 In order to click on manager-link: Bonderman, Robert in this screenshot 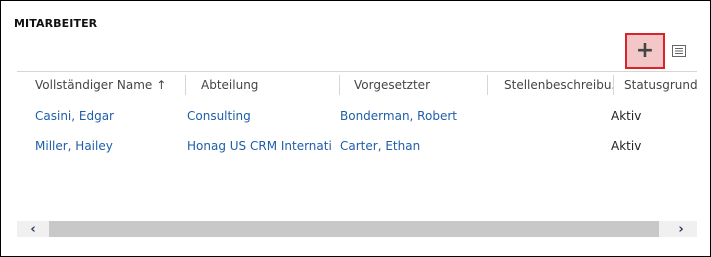, I will do `click(412, 116)`.